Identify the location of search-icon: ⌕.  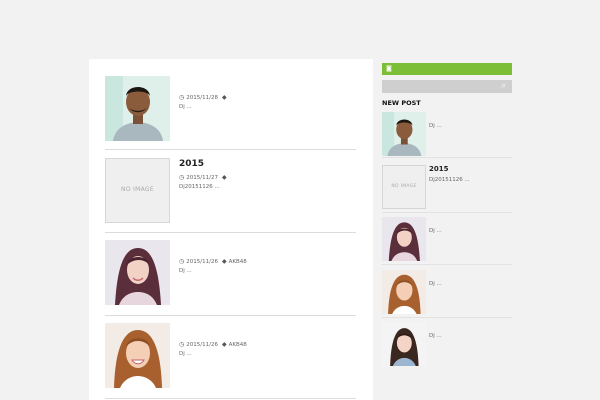
(504, 86).